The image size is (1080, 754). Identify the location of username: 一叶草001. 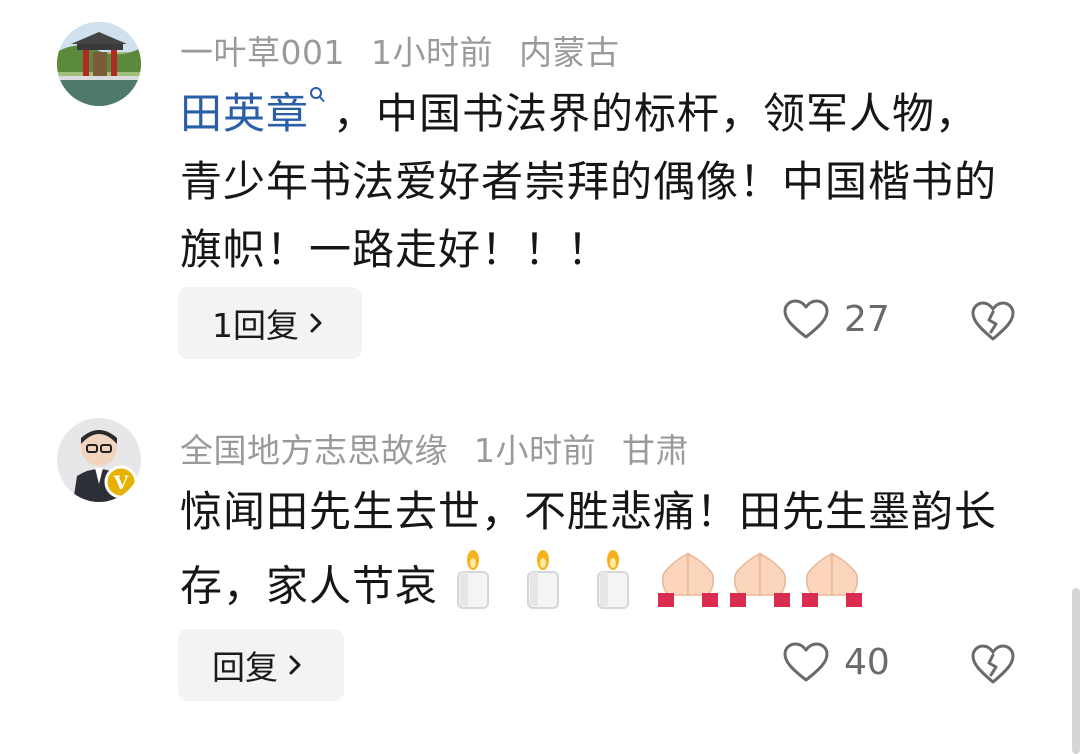
(262, 52).